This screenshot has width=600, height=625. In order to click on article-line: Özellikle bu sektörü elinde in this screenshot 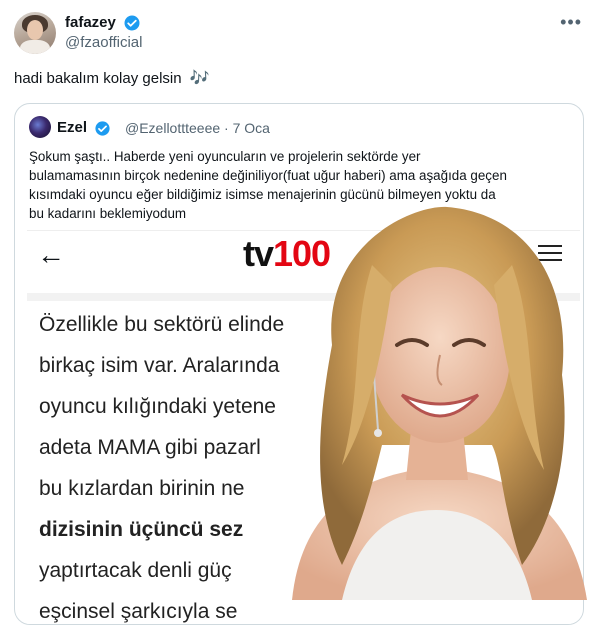, I will do `click(162, 324)`.